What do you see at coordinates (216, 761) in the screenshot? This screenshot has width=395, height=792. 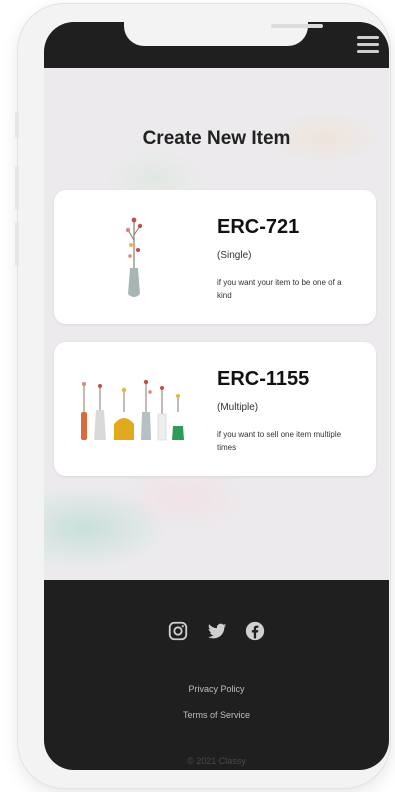 I see `copyright-text: © 2021 Classy` at bounding box center [216, 761].